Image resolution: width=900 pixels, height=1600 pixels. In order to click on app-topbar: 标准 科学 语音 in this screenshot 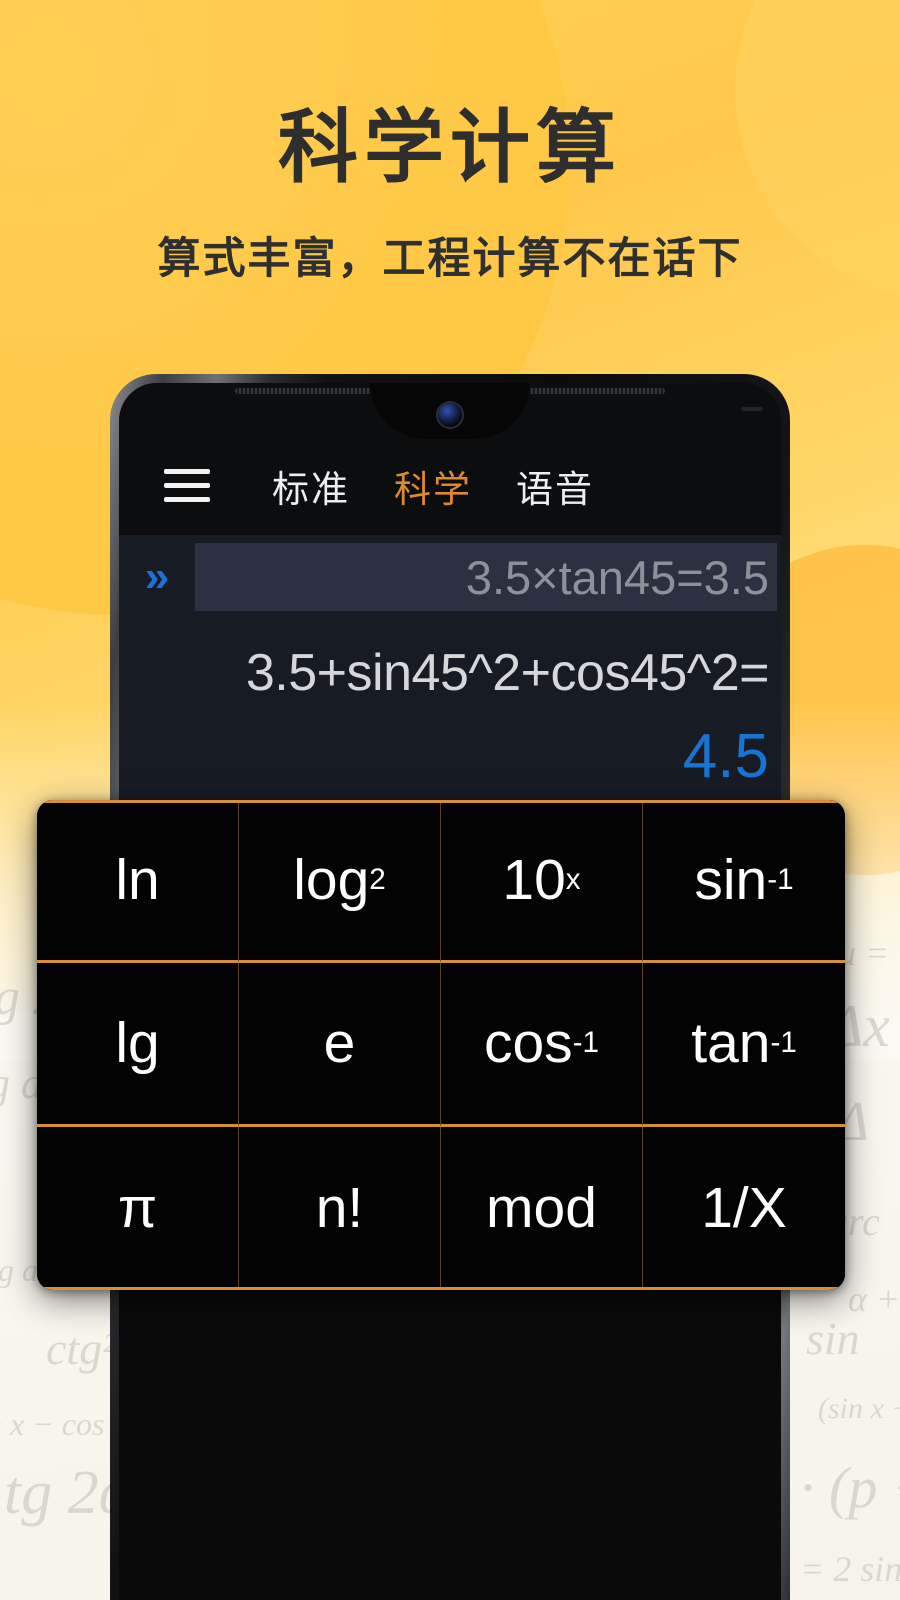, I will do `click(450, 490)`.